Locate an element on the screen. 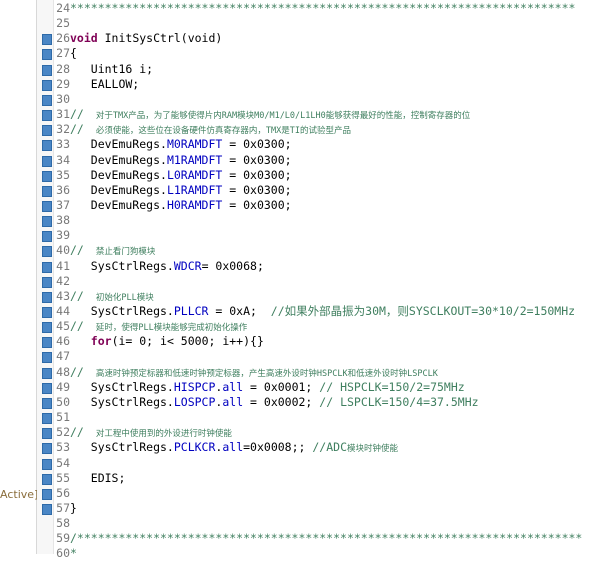 Image resolution: width=593 pixels, height=561 pixels. code-line: 55 EDIS; is located at coordinates (317, 478).